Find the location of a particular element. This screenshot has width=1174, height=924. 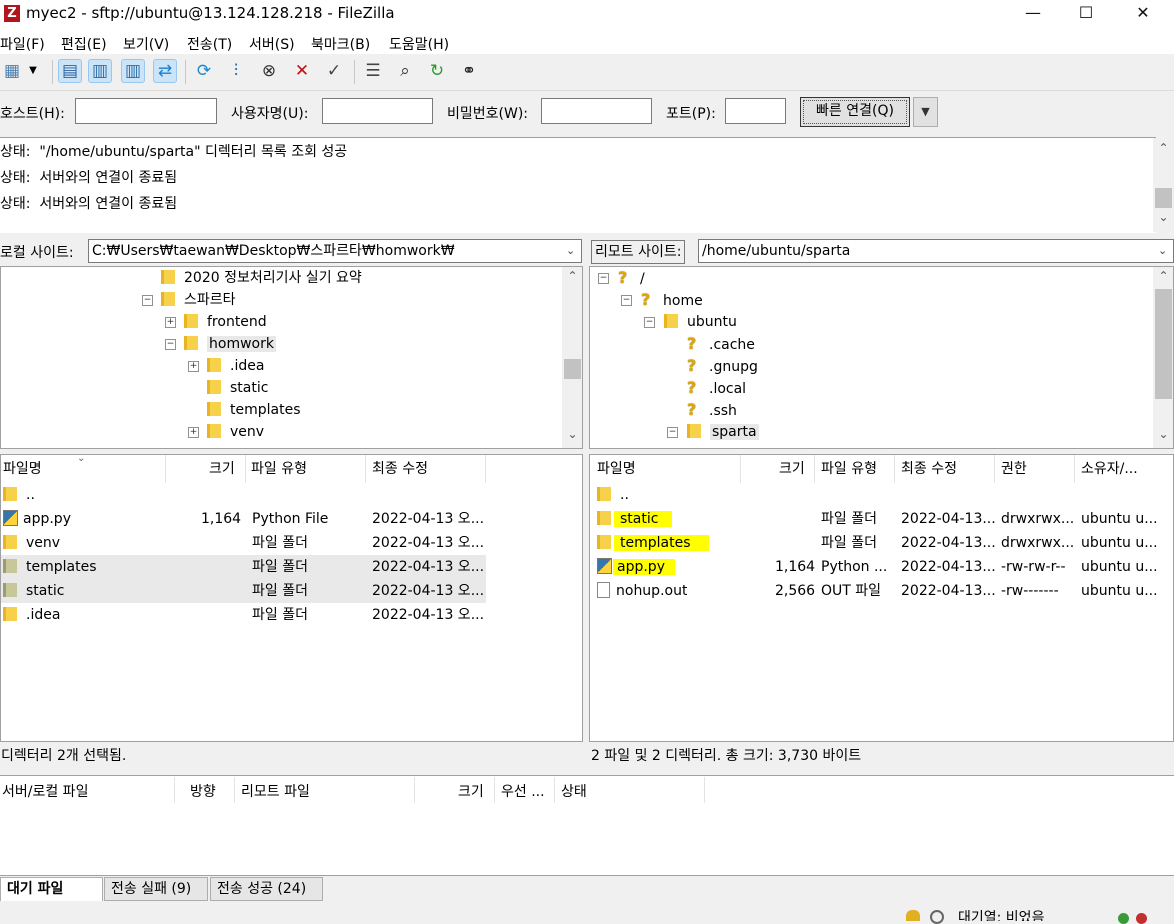

menu-help: 도움말(H) is located at coordinates (419, 44).